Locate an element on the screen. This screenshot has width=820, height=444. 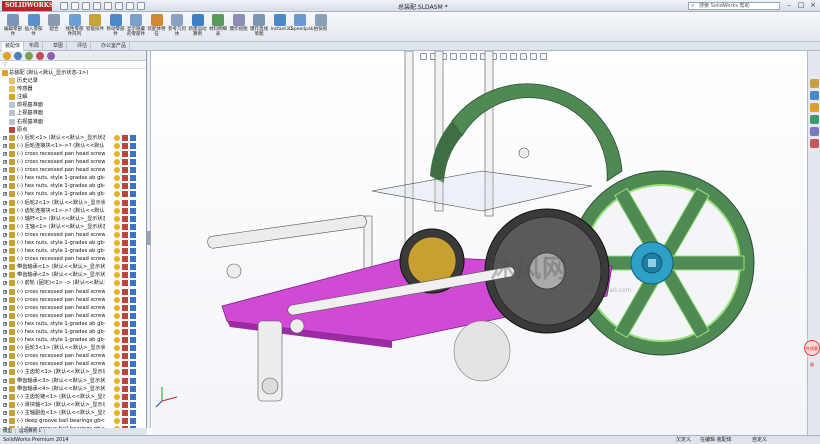
feature-tree-icon is located at coordinates (7, 56).